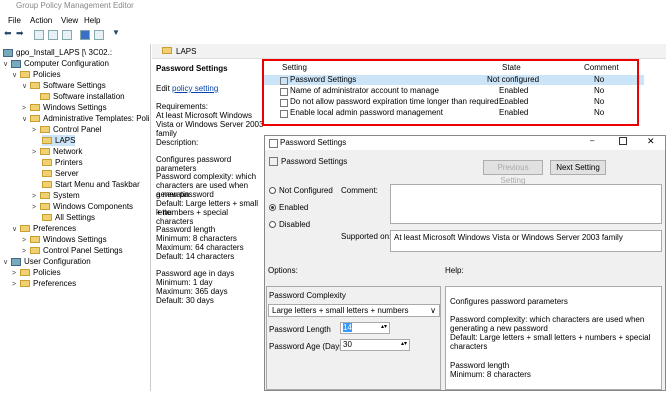  Describe the element at coordinates (56, 195) in the screenshot. I see `tree-item: > System` at that location.